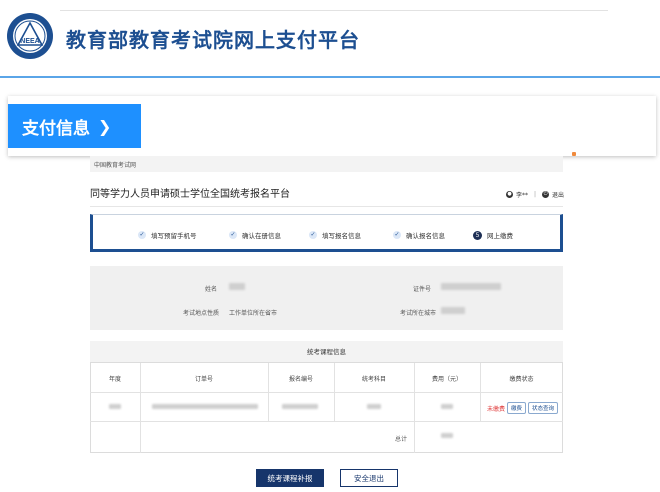 This screenshot has height=492, width=660. What do you see at coordinates (300, 406) in the screenshot?
I see `reg-no-redacted` at bounding box center [300, 406].